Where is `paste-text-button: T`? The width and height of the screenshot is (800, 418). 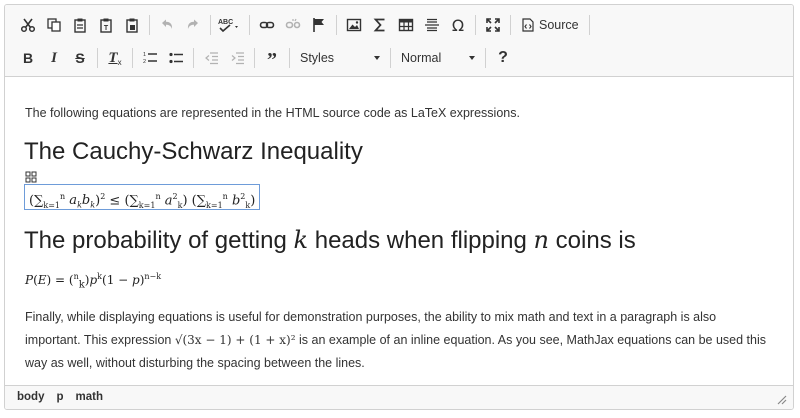 paste-text-button: T is located at coordinates (106, 25).